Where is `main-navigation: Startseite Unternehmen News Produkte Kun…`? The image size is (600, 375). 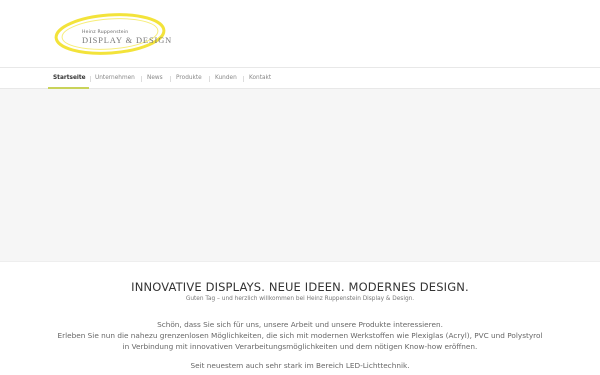 main-navigation: Startseite Unternehmen News Produkte Kun… is located at coordinates (300, 78).